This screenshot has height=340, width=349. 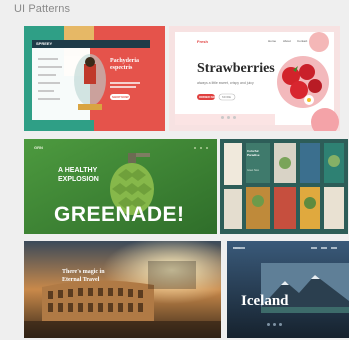 I want to click on strawberries-illustration, so click(x=303, y=82).